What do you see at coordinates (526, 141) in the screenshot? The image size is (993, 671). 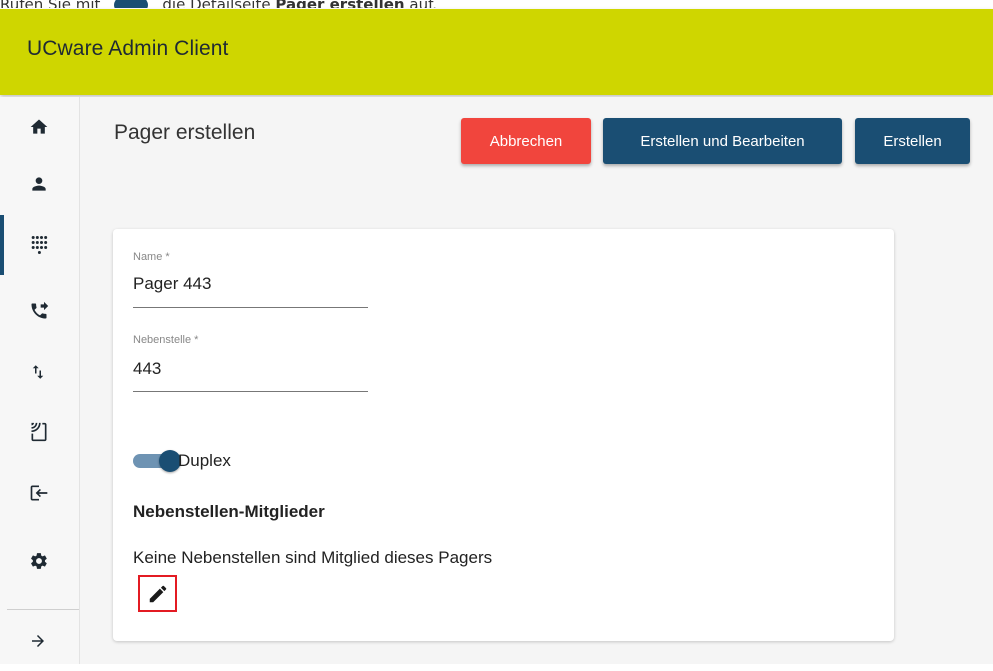 I see `cancel-button: Abbrechen` at bounding box center [526, 141].